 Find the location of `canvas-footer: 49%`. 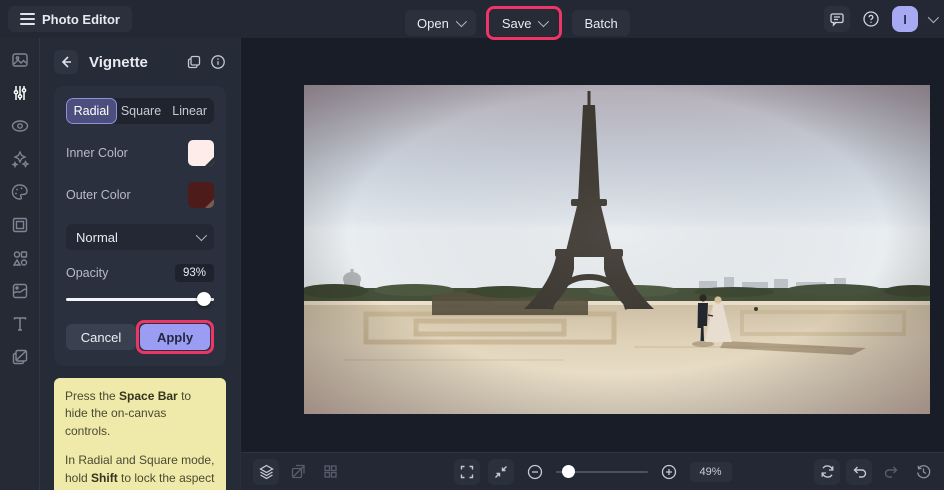

canvas-footer: 49% is located at coordinates (592, 471).